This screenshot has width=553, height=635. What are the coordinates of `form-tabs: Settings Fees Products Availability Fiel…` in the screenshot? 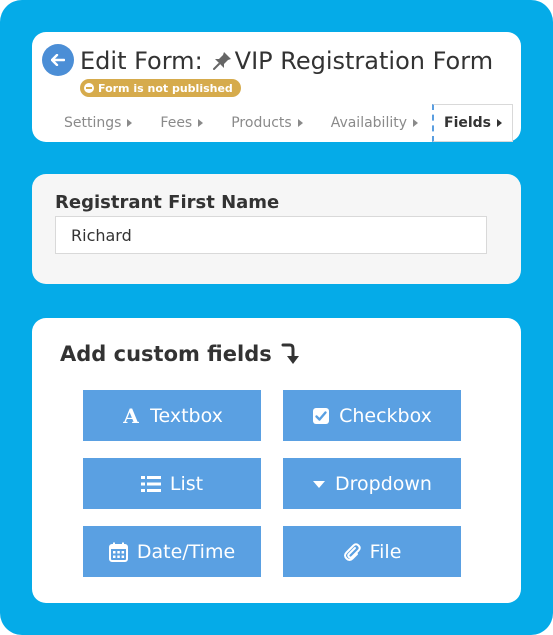 It's located at (282, 123).